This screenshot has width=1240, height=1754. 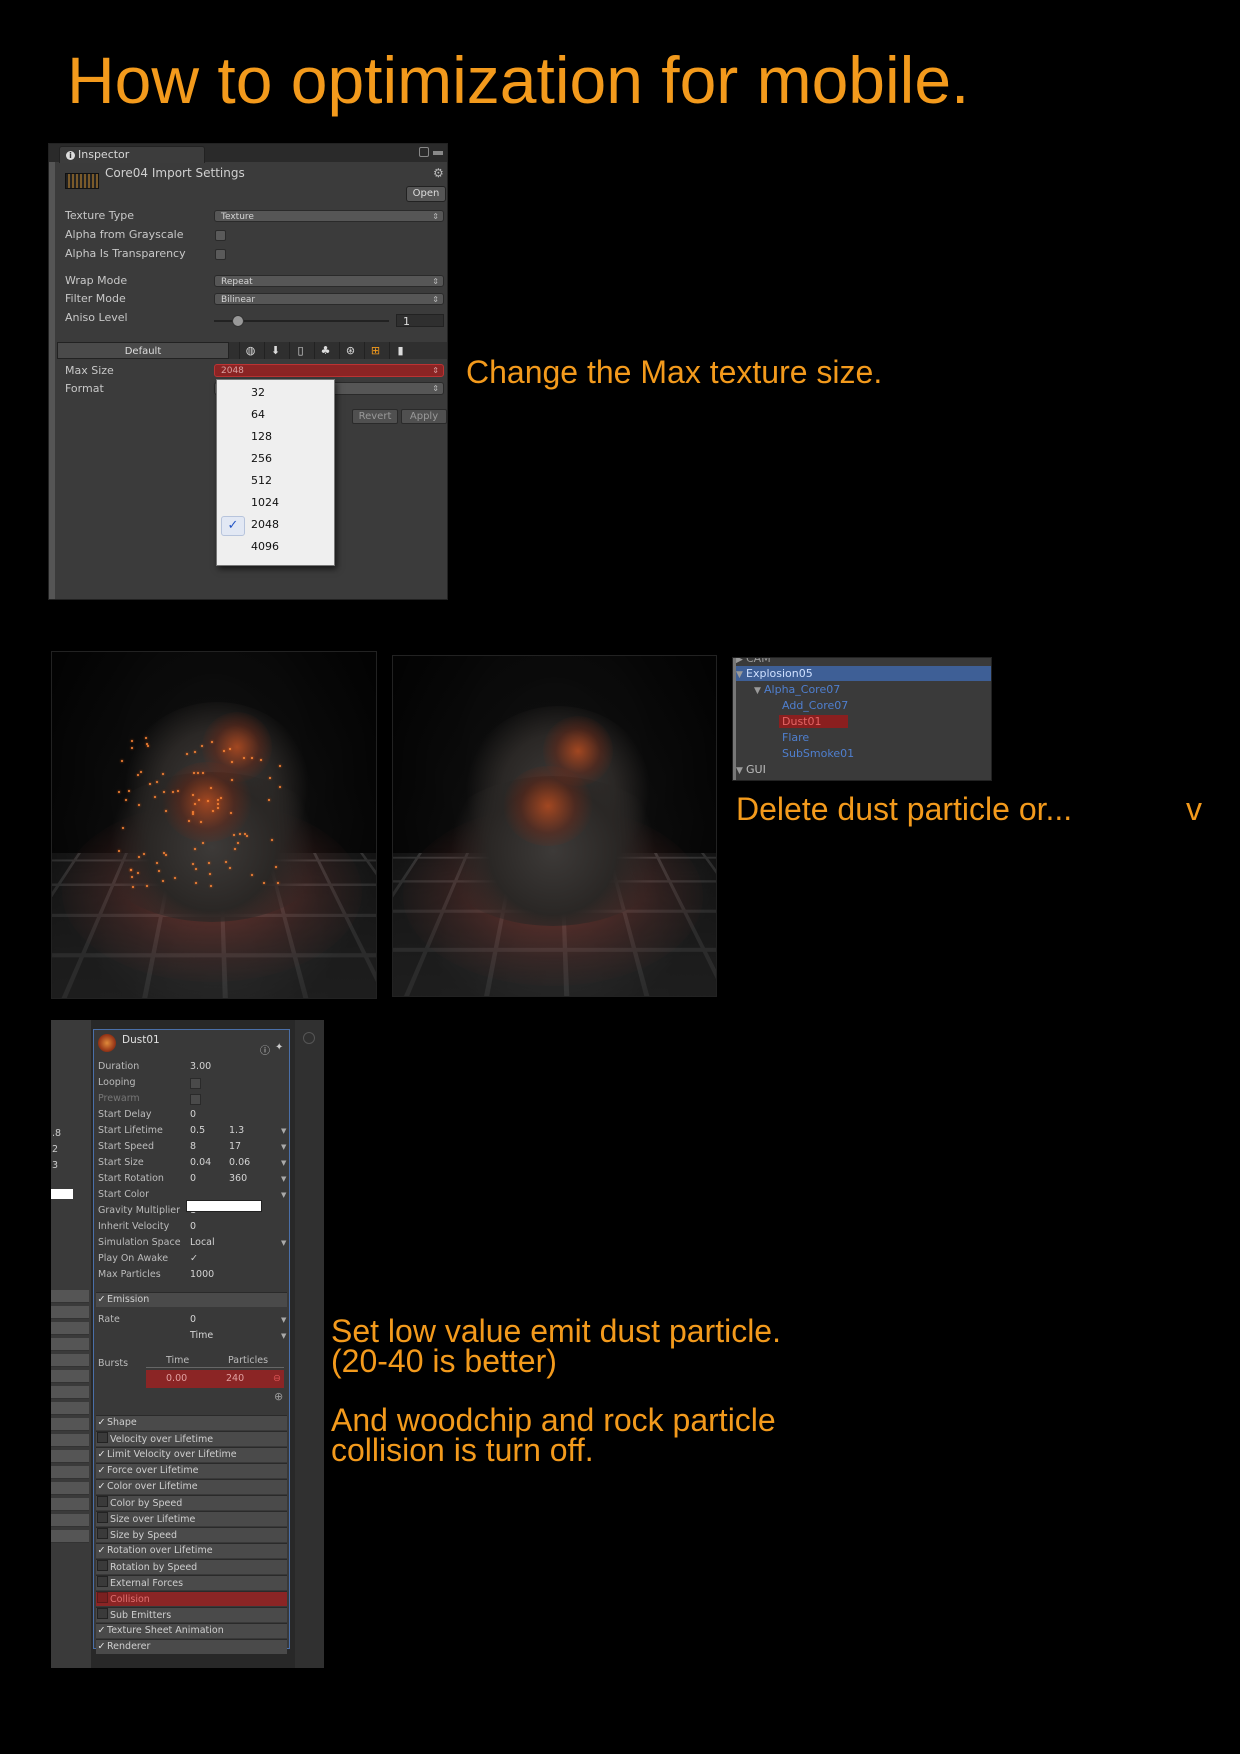 I want to click on module-header-velocity-over-lifetime: Velocity over Lifetime, so click(x=191, y=1438).